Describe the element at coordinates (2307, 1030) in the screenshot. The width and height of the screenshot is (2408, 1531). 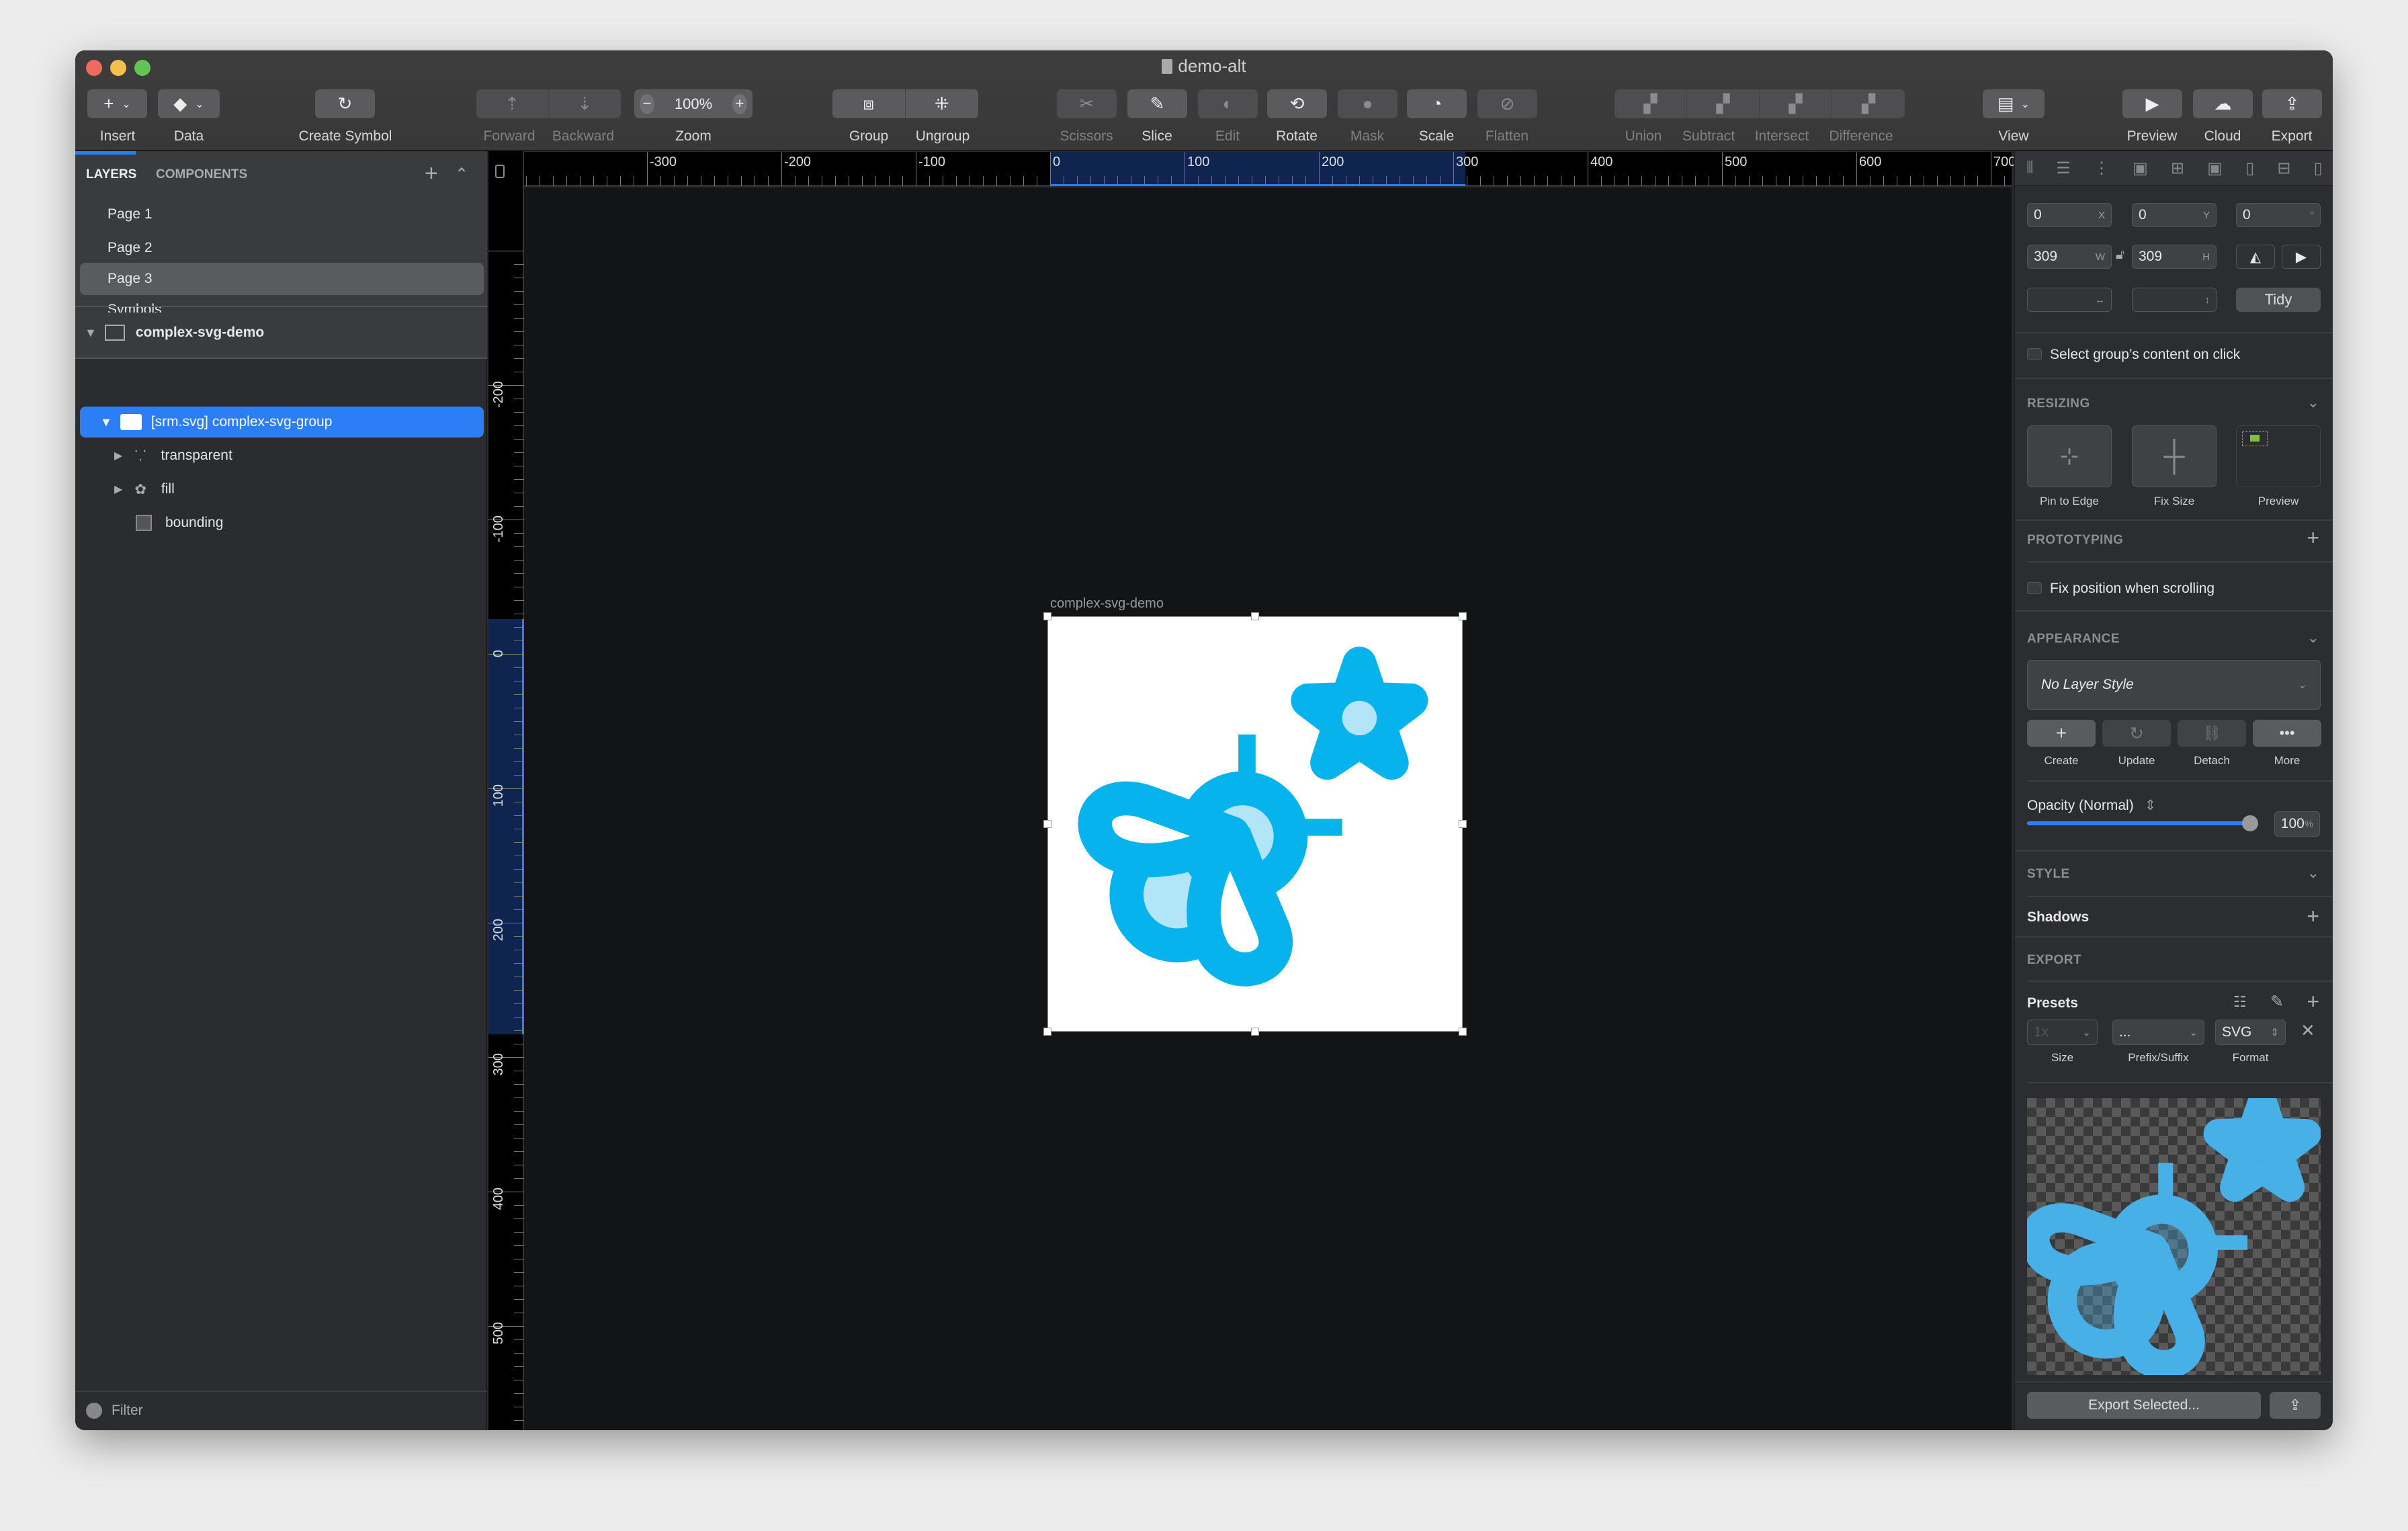
I see `remove-preset-icon: ✕` at that location.